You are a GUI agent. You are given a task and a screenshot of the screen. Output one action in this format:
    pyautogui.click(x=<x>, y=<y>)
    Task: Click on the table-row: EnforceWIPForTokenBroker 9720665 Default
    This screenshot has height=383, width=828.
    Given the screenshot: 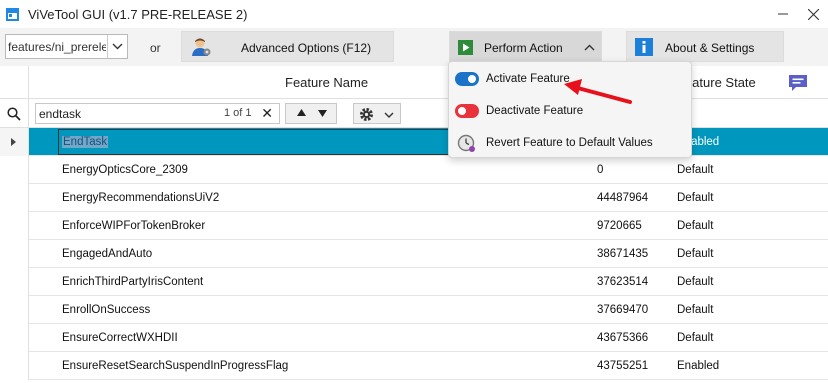 What is the action you would take?
    pyautogui.click(x=414, y=226)
    